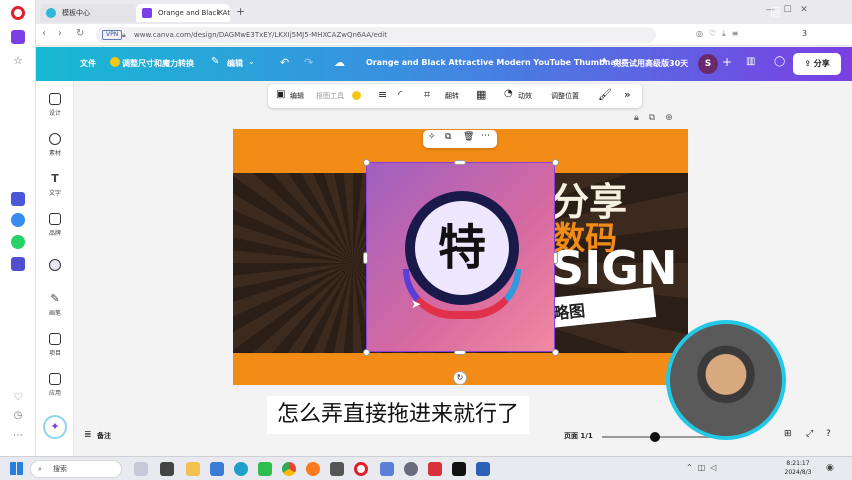 The width and height of the screenshot is (852, 480). I want to click on panel-draw: ✎ 画笔, so click(55, 305).